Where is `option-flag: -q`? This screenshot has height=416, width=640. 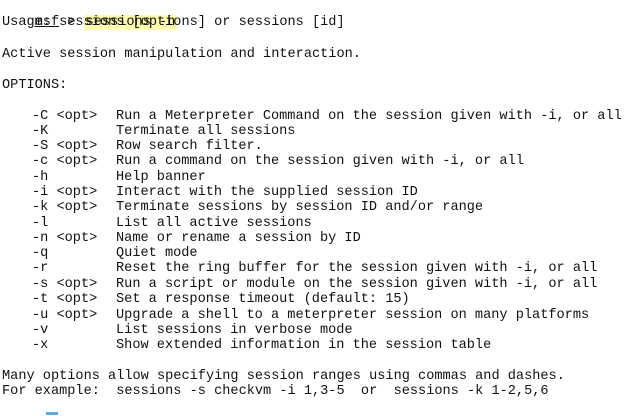
option-flag: -q is located at coordinates (40, 253).